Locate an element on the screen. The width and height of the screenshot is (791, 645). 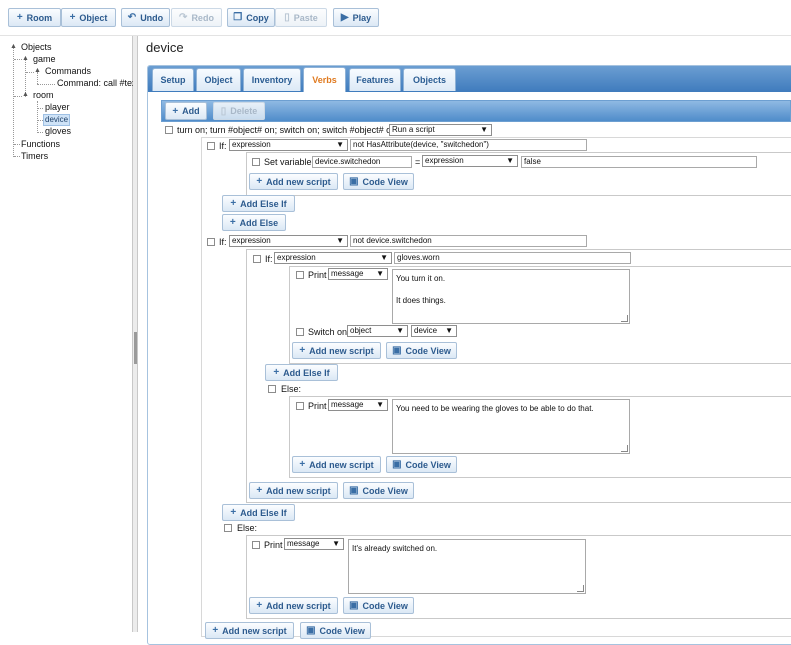
undo-button: ↶ Undo is located at coordinates (145, 17).